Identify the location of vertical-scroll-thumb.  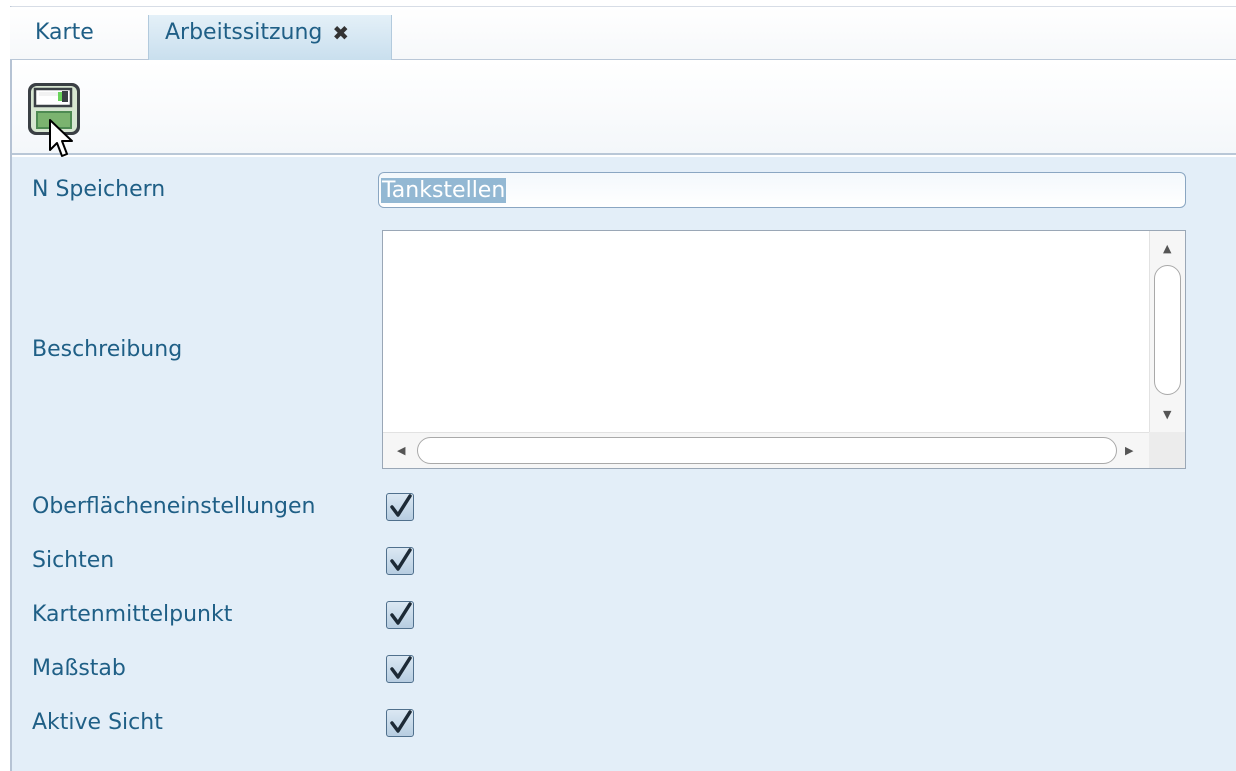
(1167, 330).